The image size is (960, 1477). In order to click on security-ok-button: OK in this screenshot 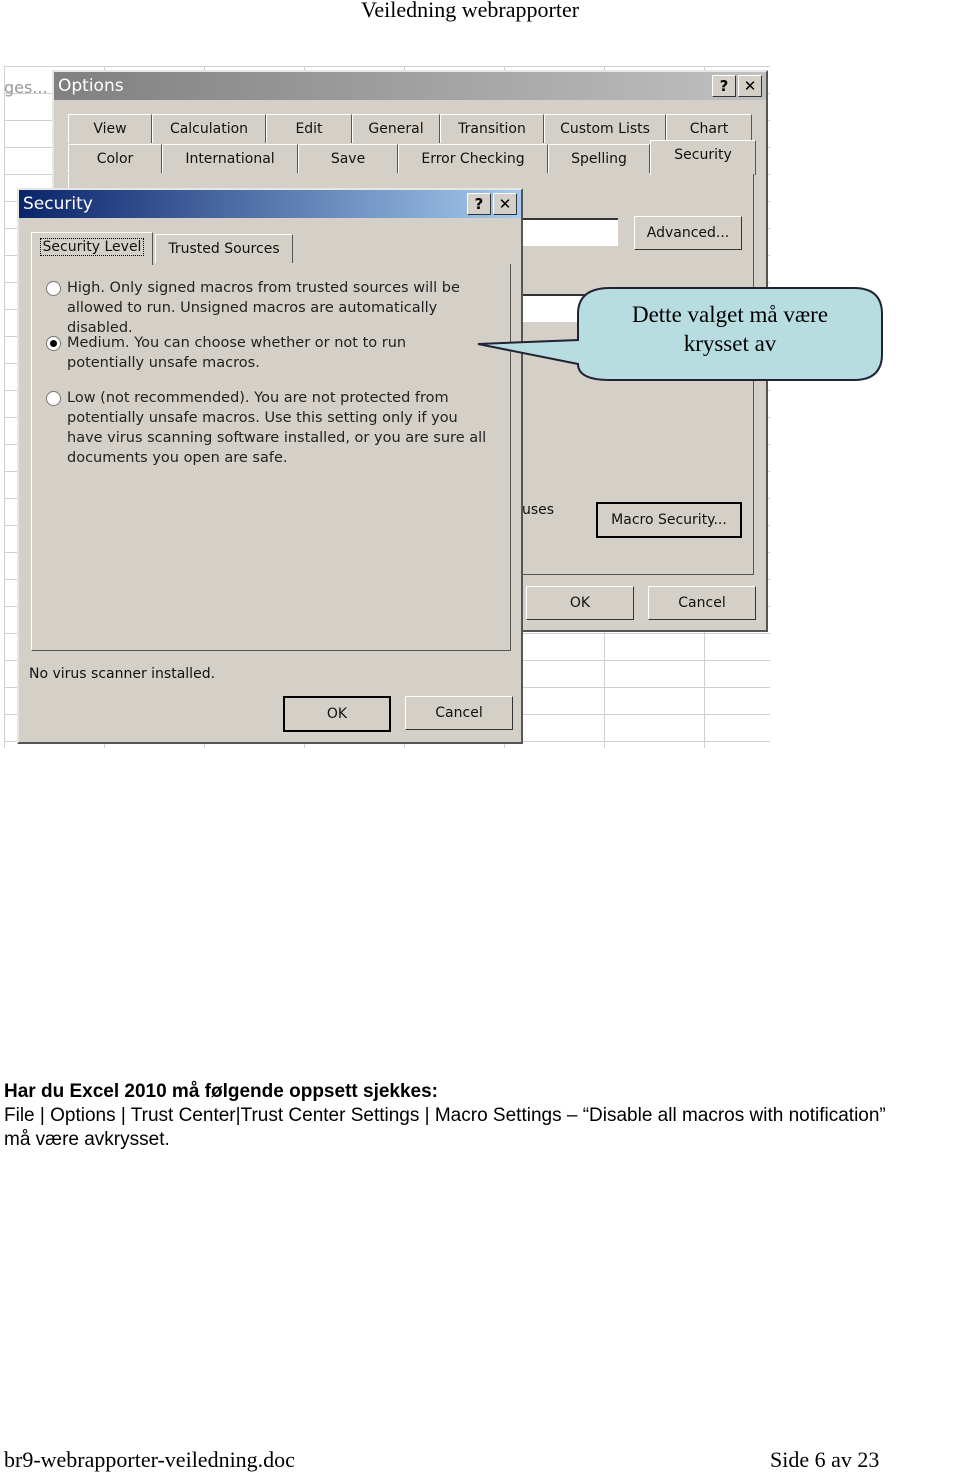, I will do `click(337, 714)`.